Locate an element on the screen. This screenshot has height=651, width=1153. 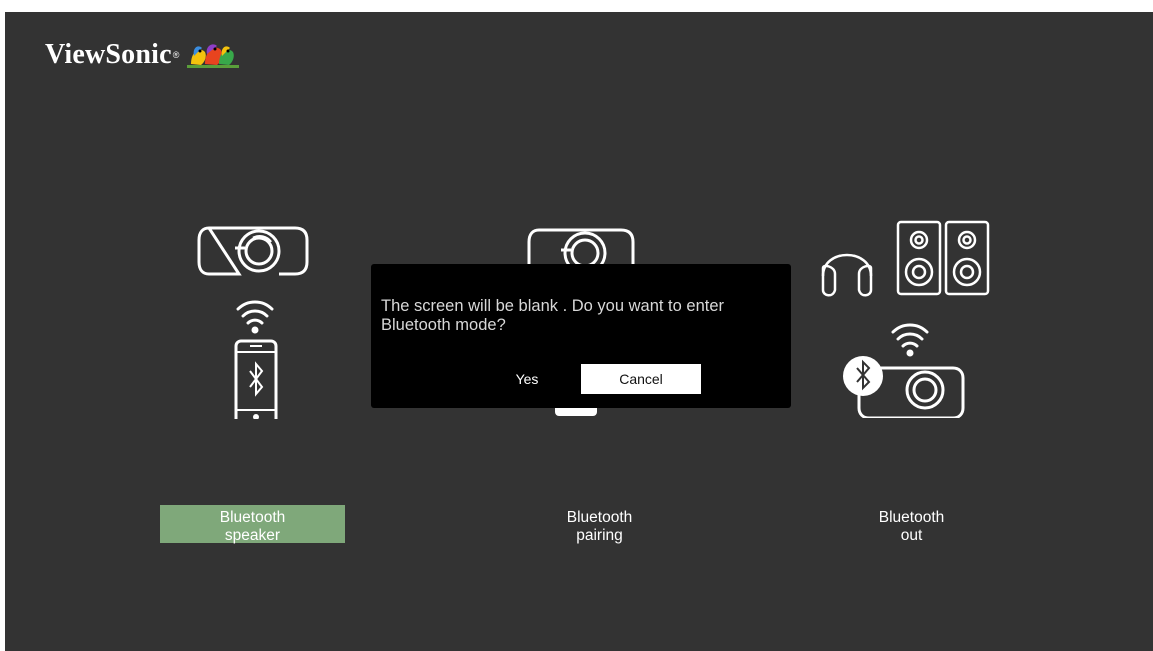
speakers-icon is located at coordinates (943, 258).